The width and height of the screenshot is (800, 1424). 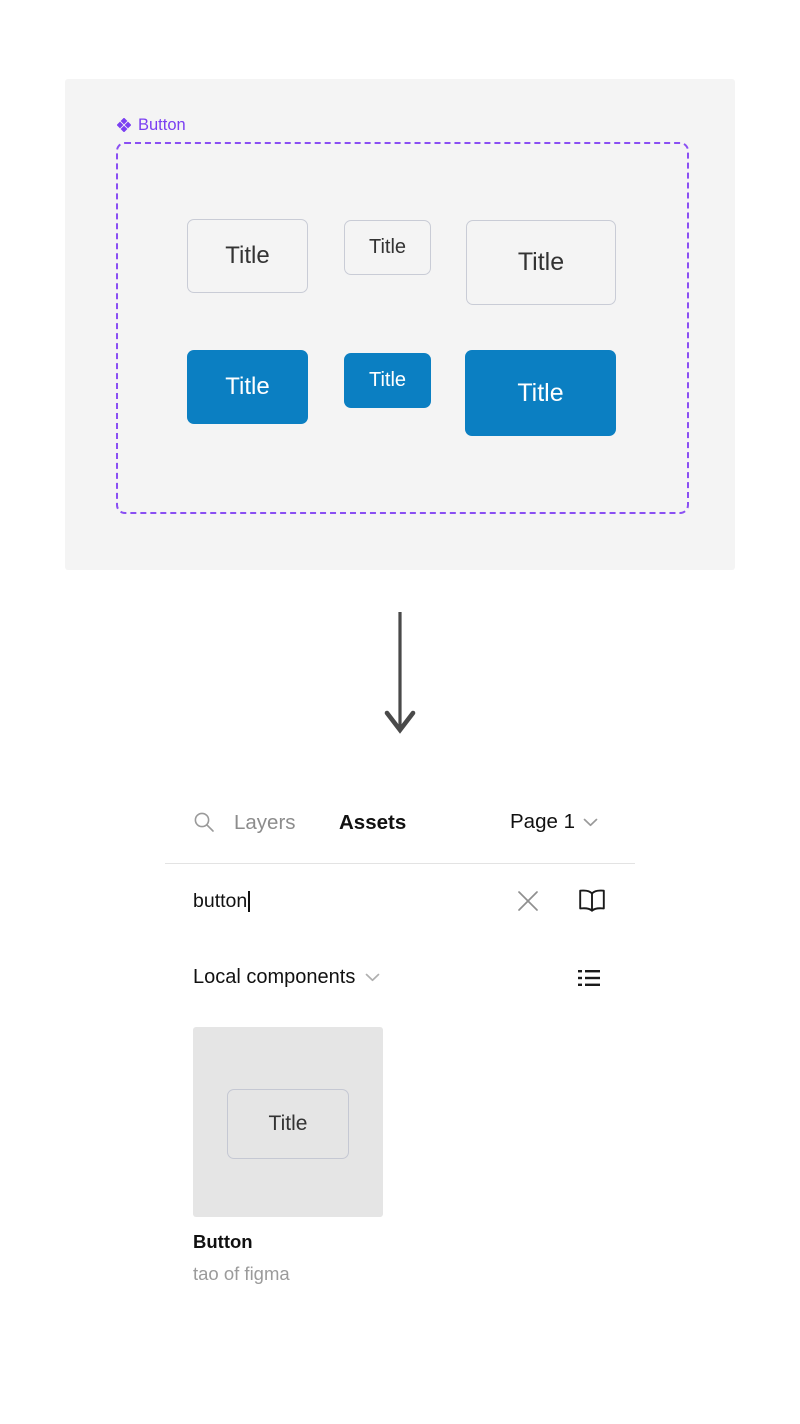 I want to click on panel-tab-bar: Layers Assets Page 1, so click(x=400, y=829).